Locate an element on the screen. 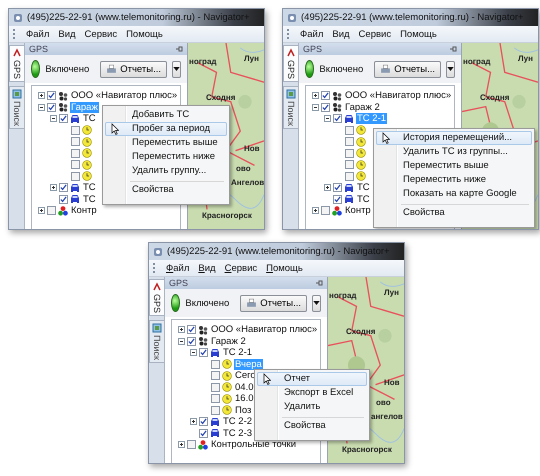 The width and height of the screenshot is (540, 476). context-menu-item: Удалить is located at coordinates (312, 407).